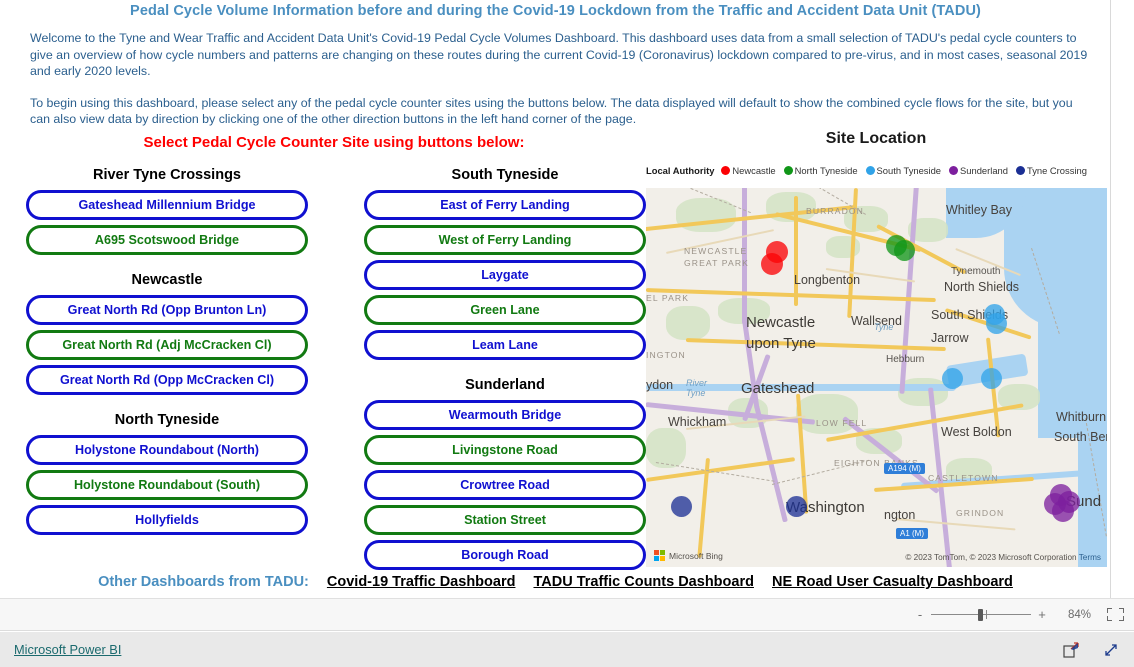 Image resolution: width=1134 pixels, height=667 pixels. What do you see at coordinates (505, 485) in the screenshot?
I see `site-button-crowtree-road: Crowtree Road` at bounding box center [505, 485].